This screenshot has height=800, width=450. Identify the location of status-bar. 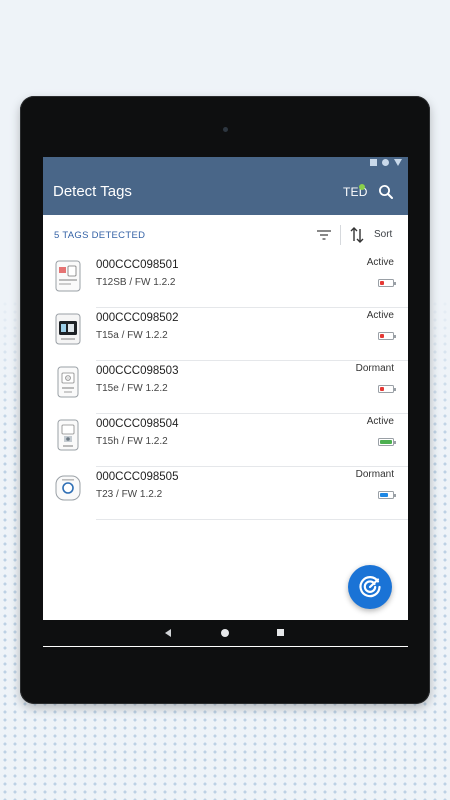
(225, 163).